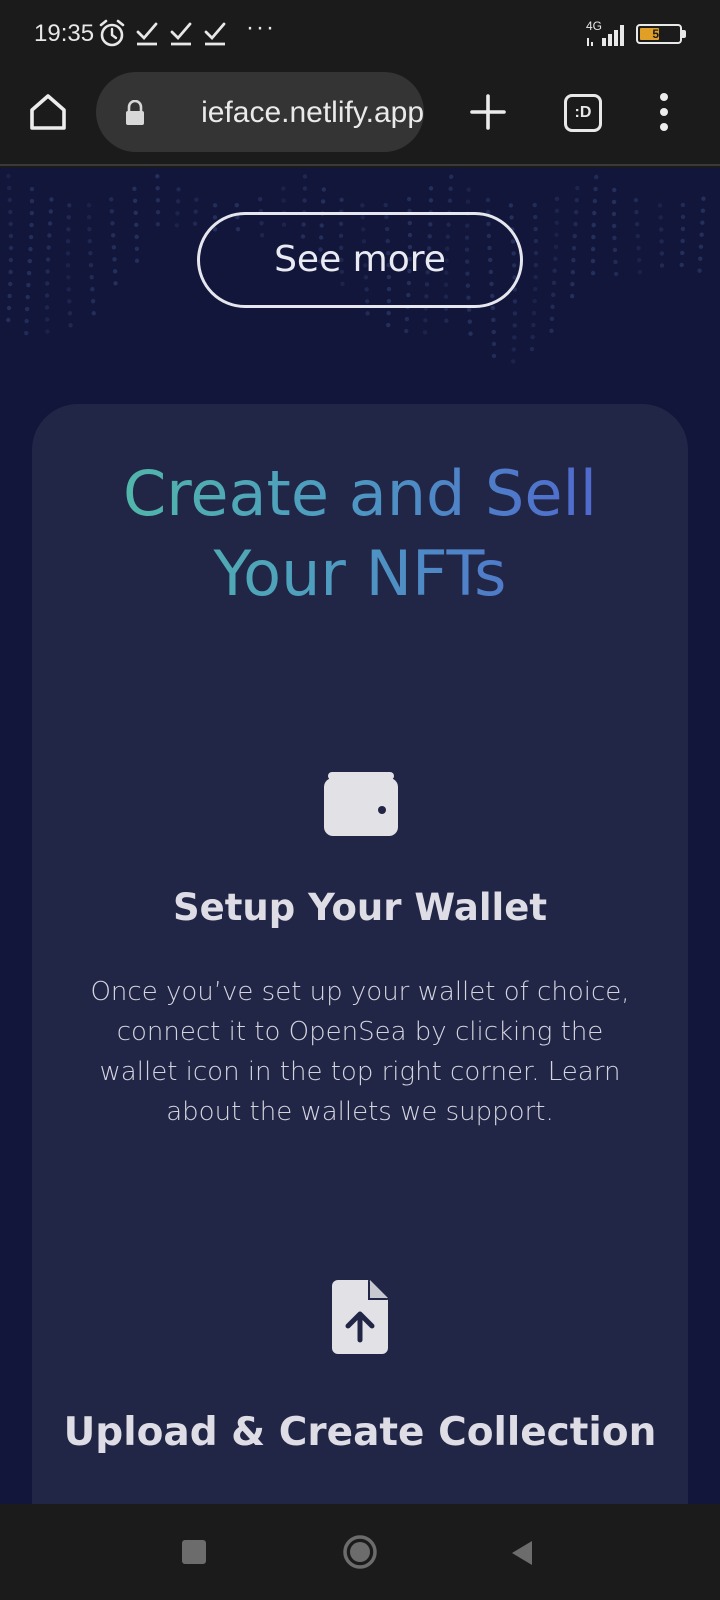 Image resolution: width=720 pixels, height=1600 pixels. Describe the element at coordinates (605, 35) in the screenshot. I see `signal-icon` at that location.